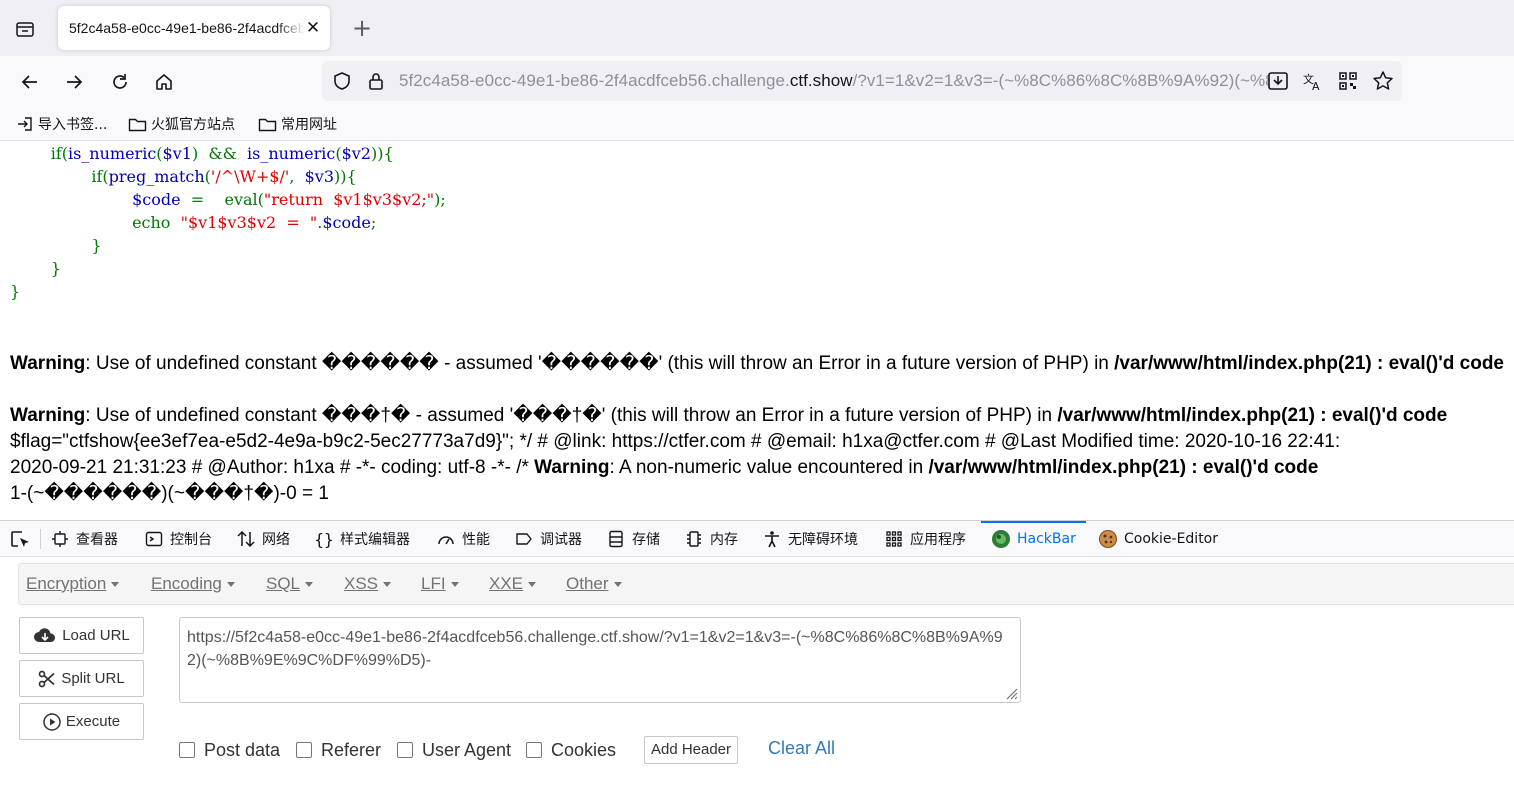  Describe the element at coordinates (169, 493) in the screenshot. I see `result-line: 1-(~������)(~���†�)-0 = 1` at that location.